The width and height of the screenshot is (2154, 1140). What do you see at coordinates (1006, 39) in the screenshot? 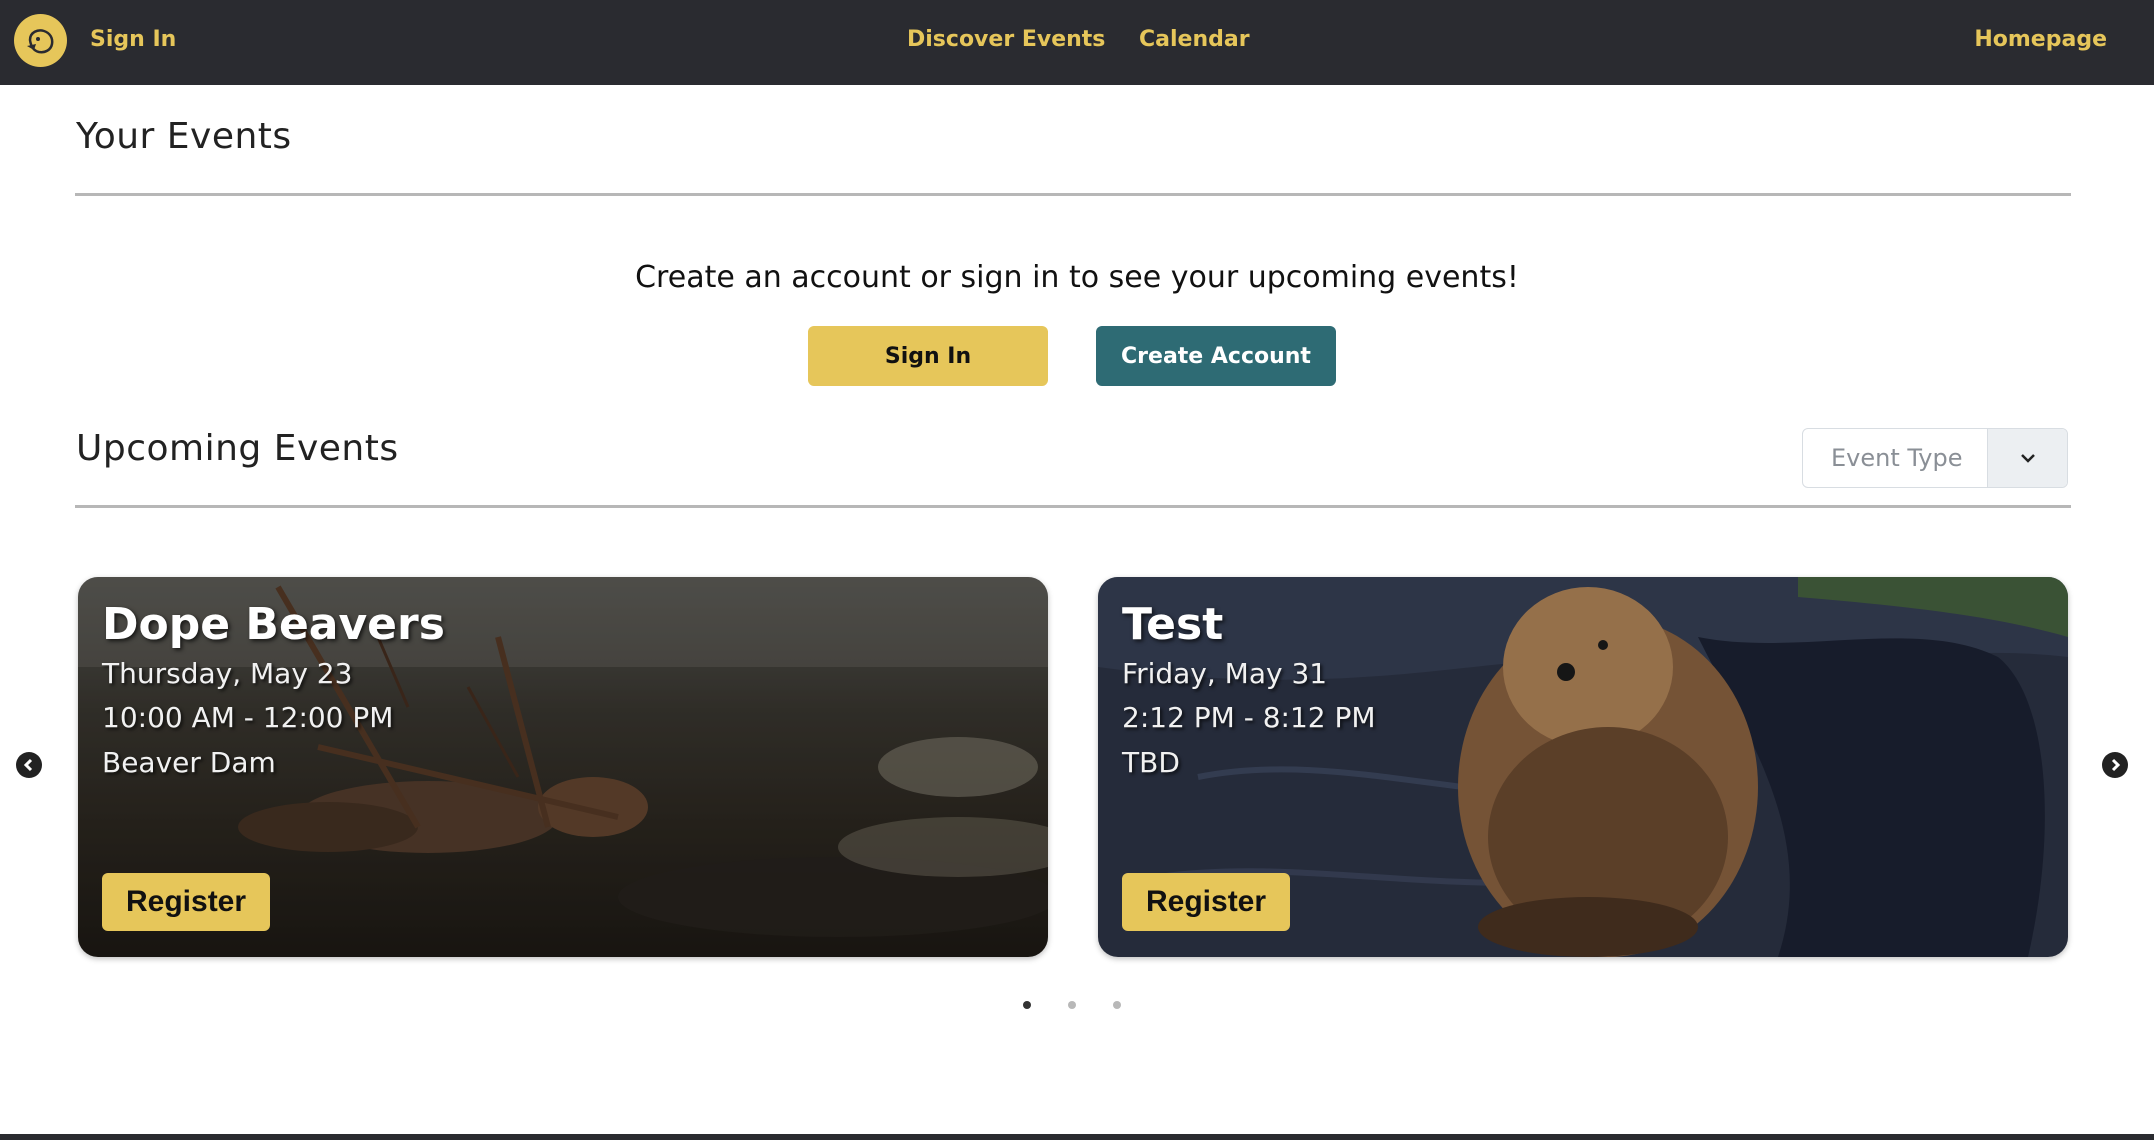
I see `nav-discover-events-link: Discover Events` at bounding box center [1006, 39].